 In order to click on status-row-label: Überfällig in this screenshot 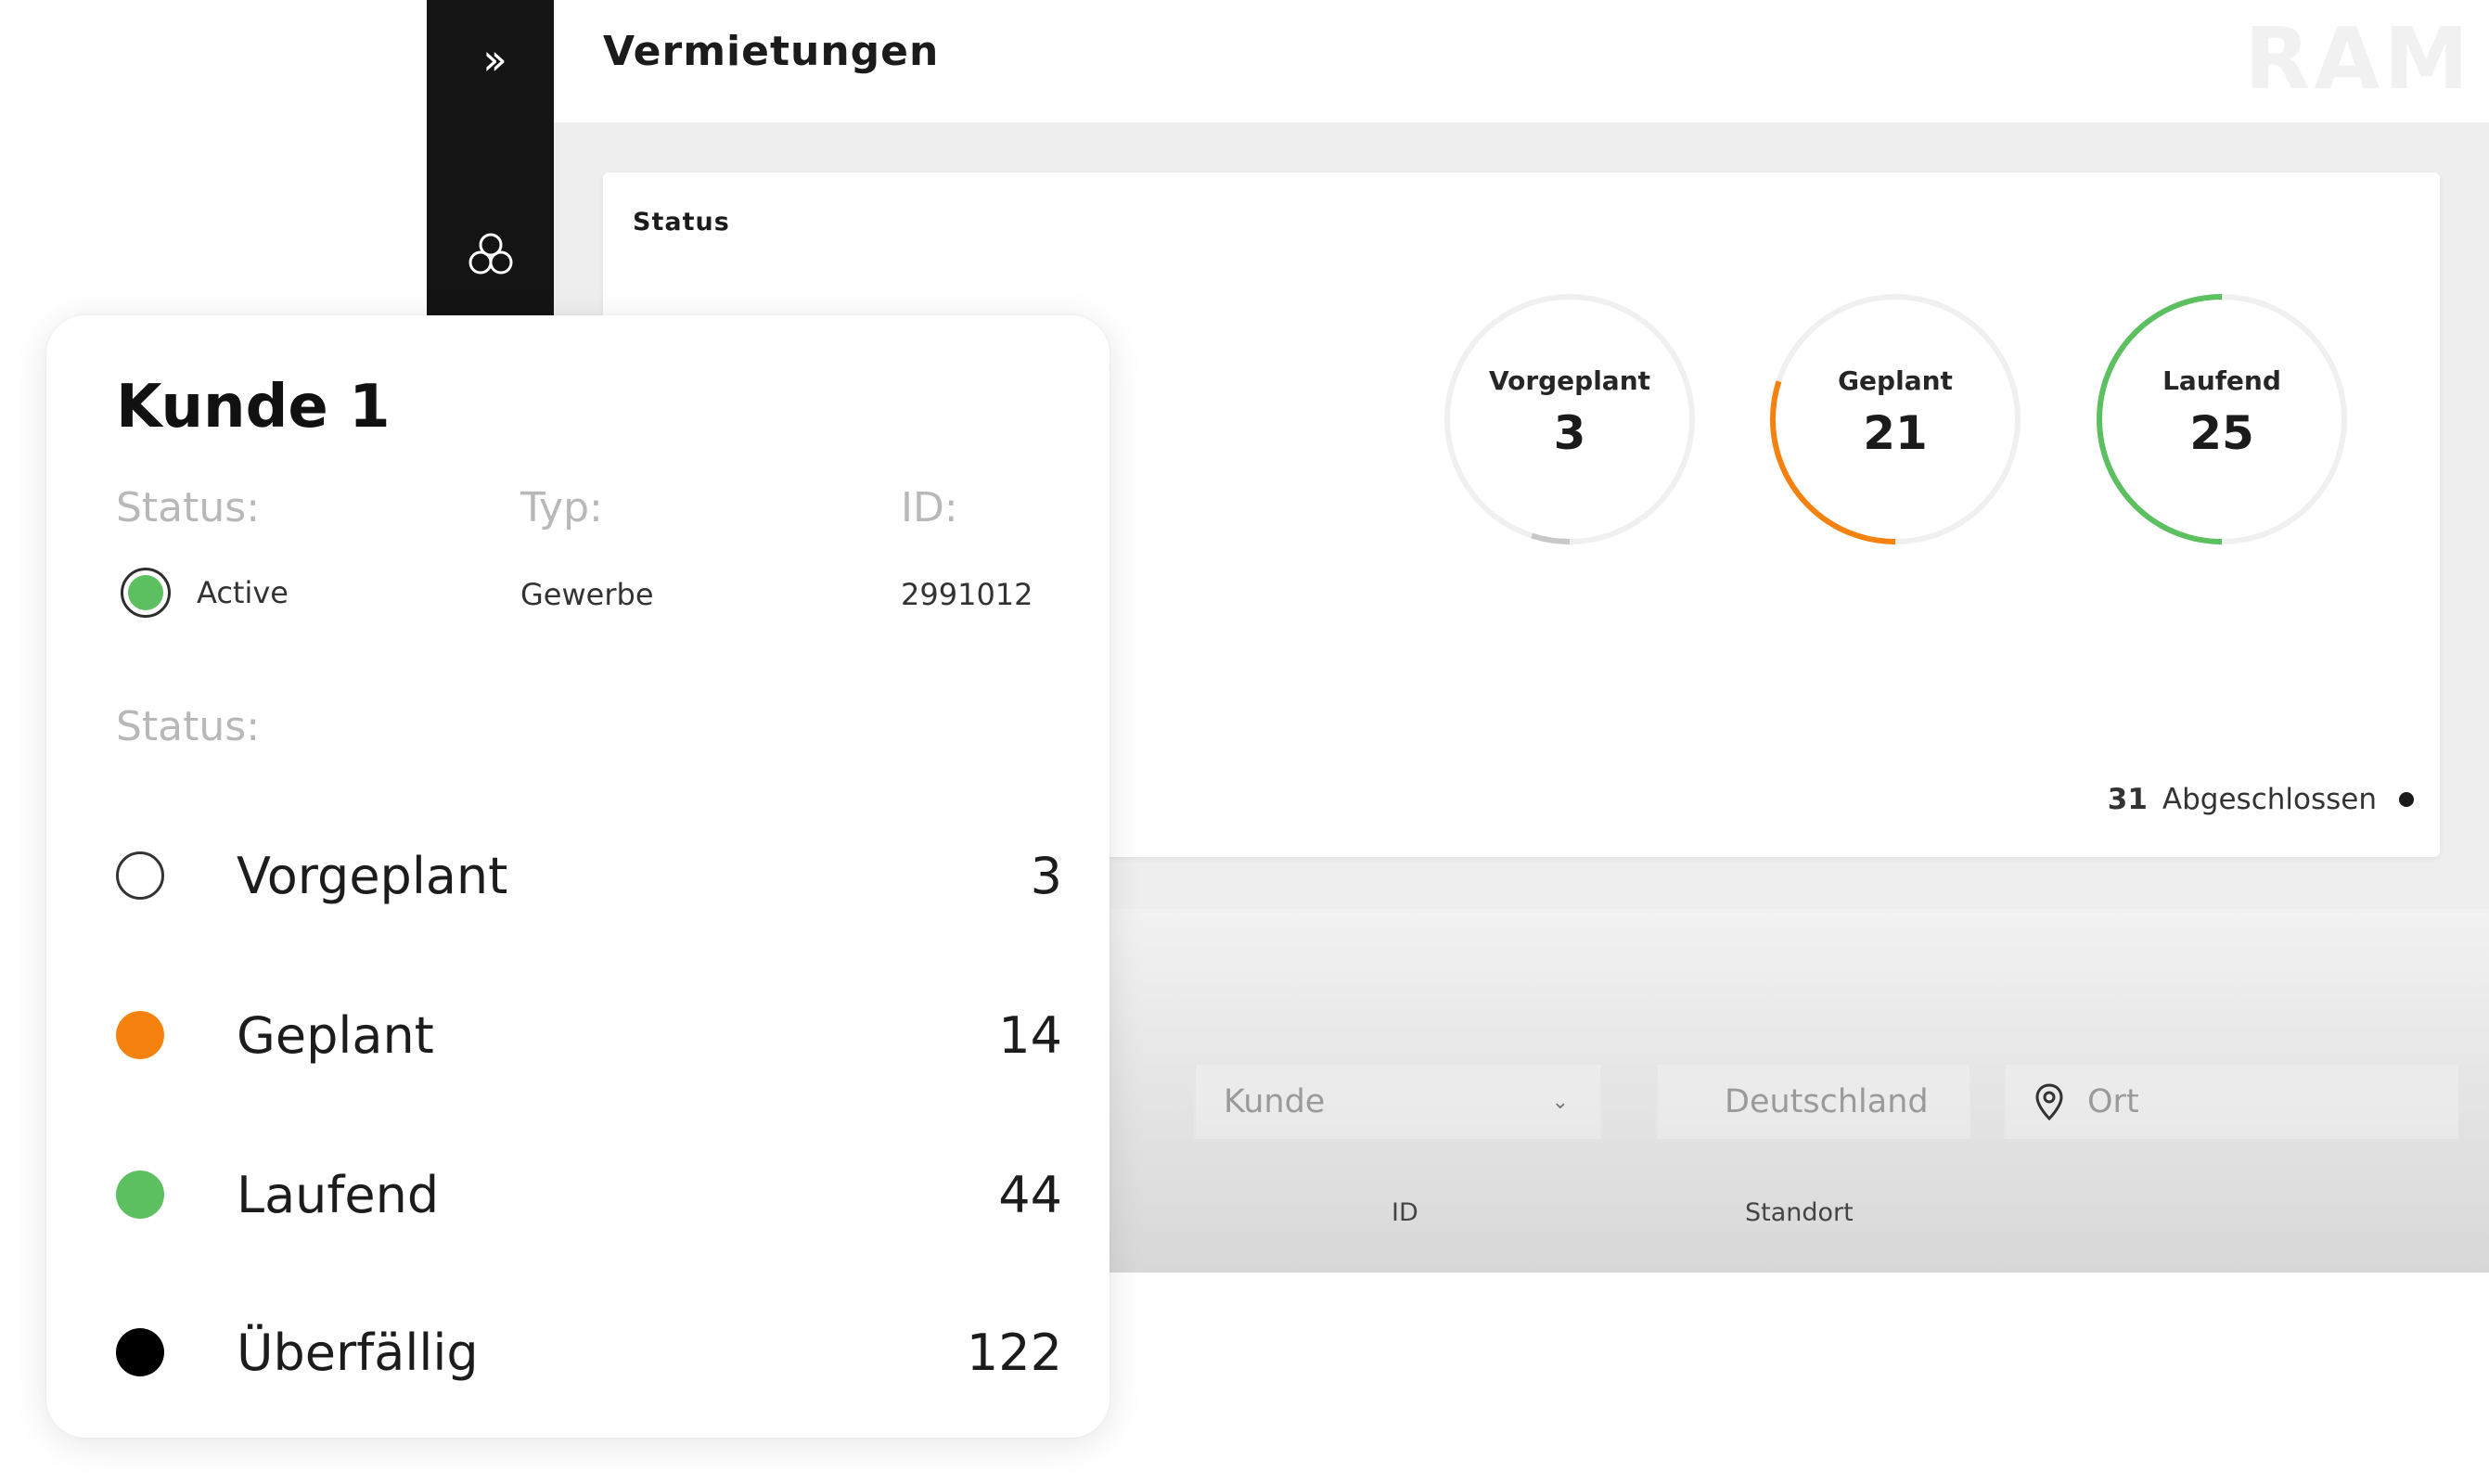, I will do `click(358, 1352)`.